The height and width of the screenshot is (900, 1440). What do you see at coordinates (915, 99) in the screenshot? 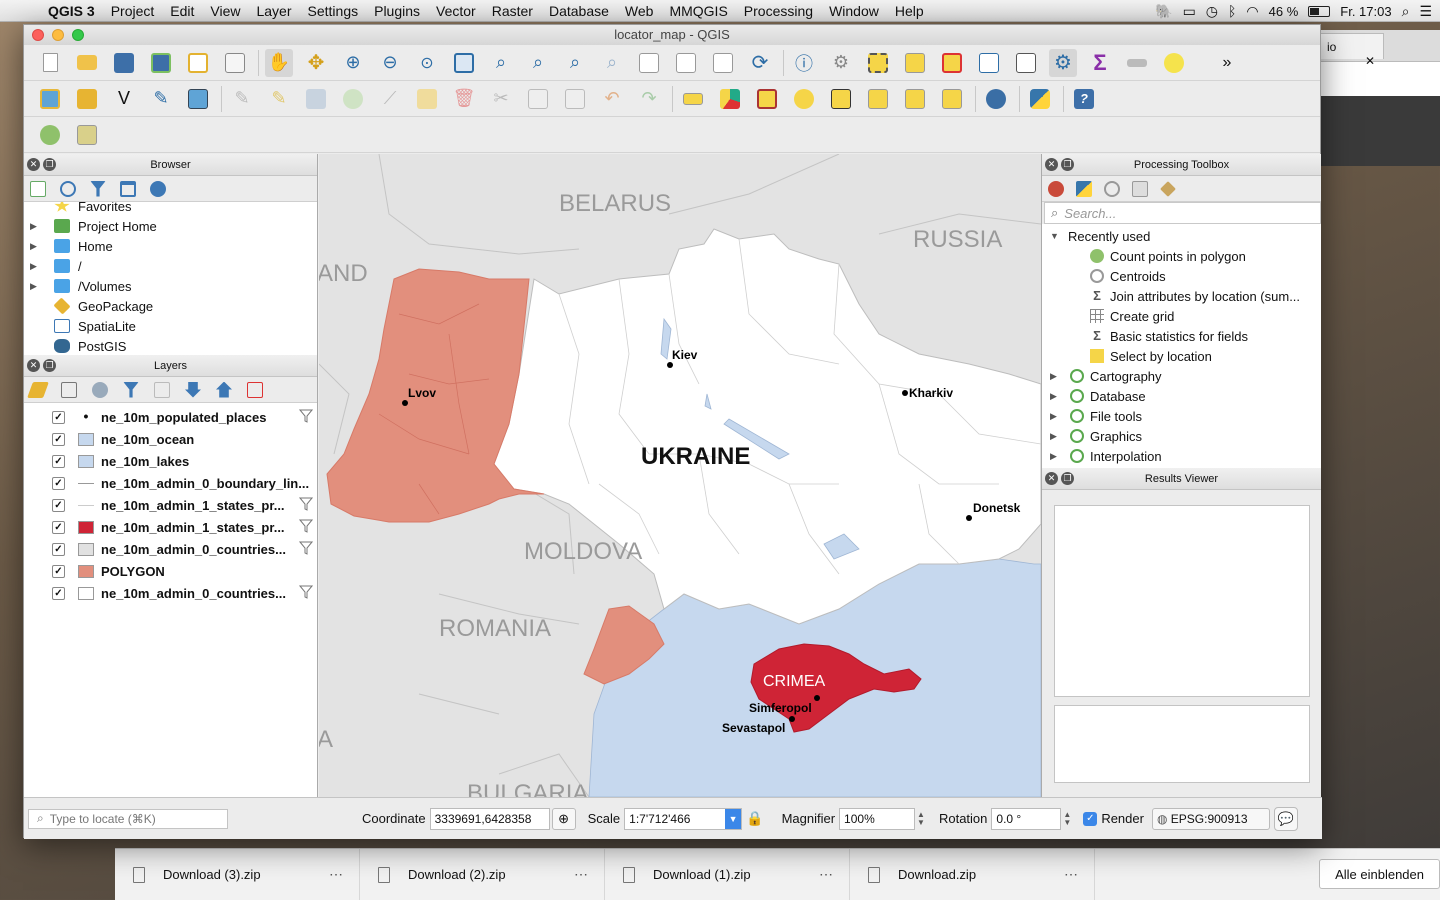
I see `rotate-label-button` at bounding box center [915, 99].